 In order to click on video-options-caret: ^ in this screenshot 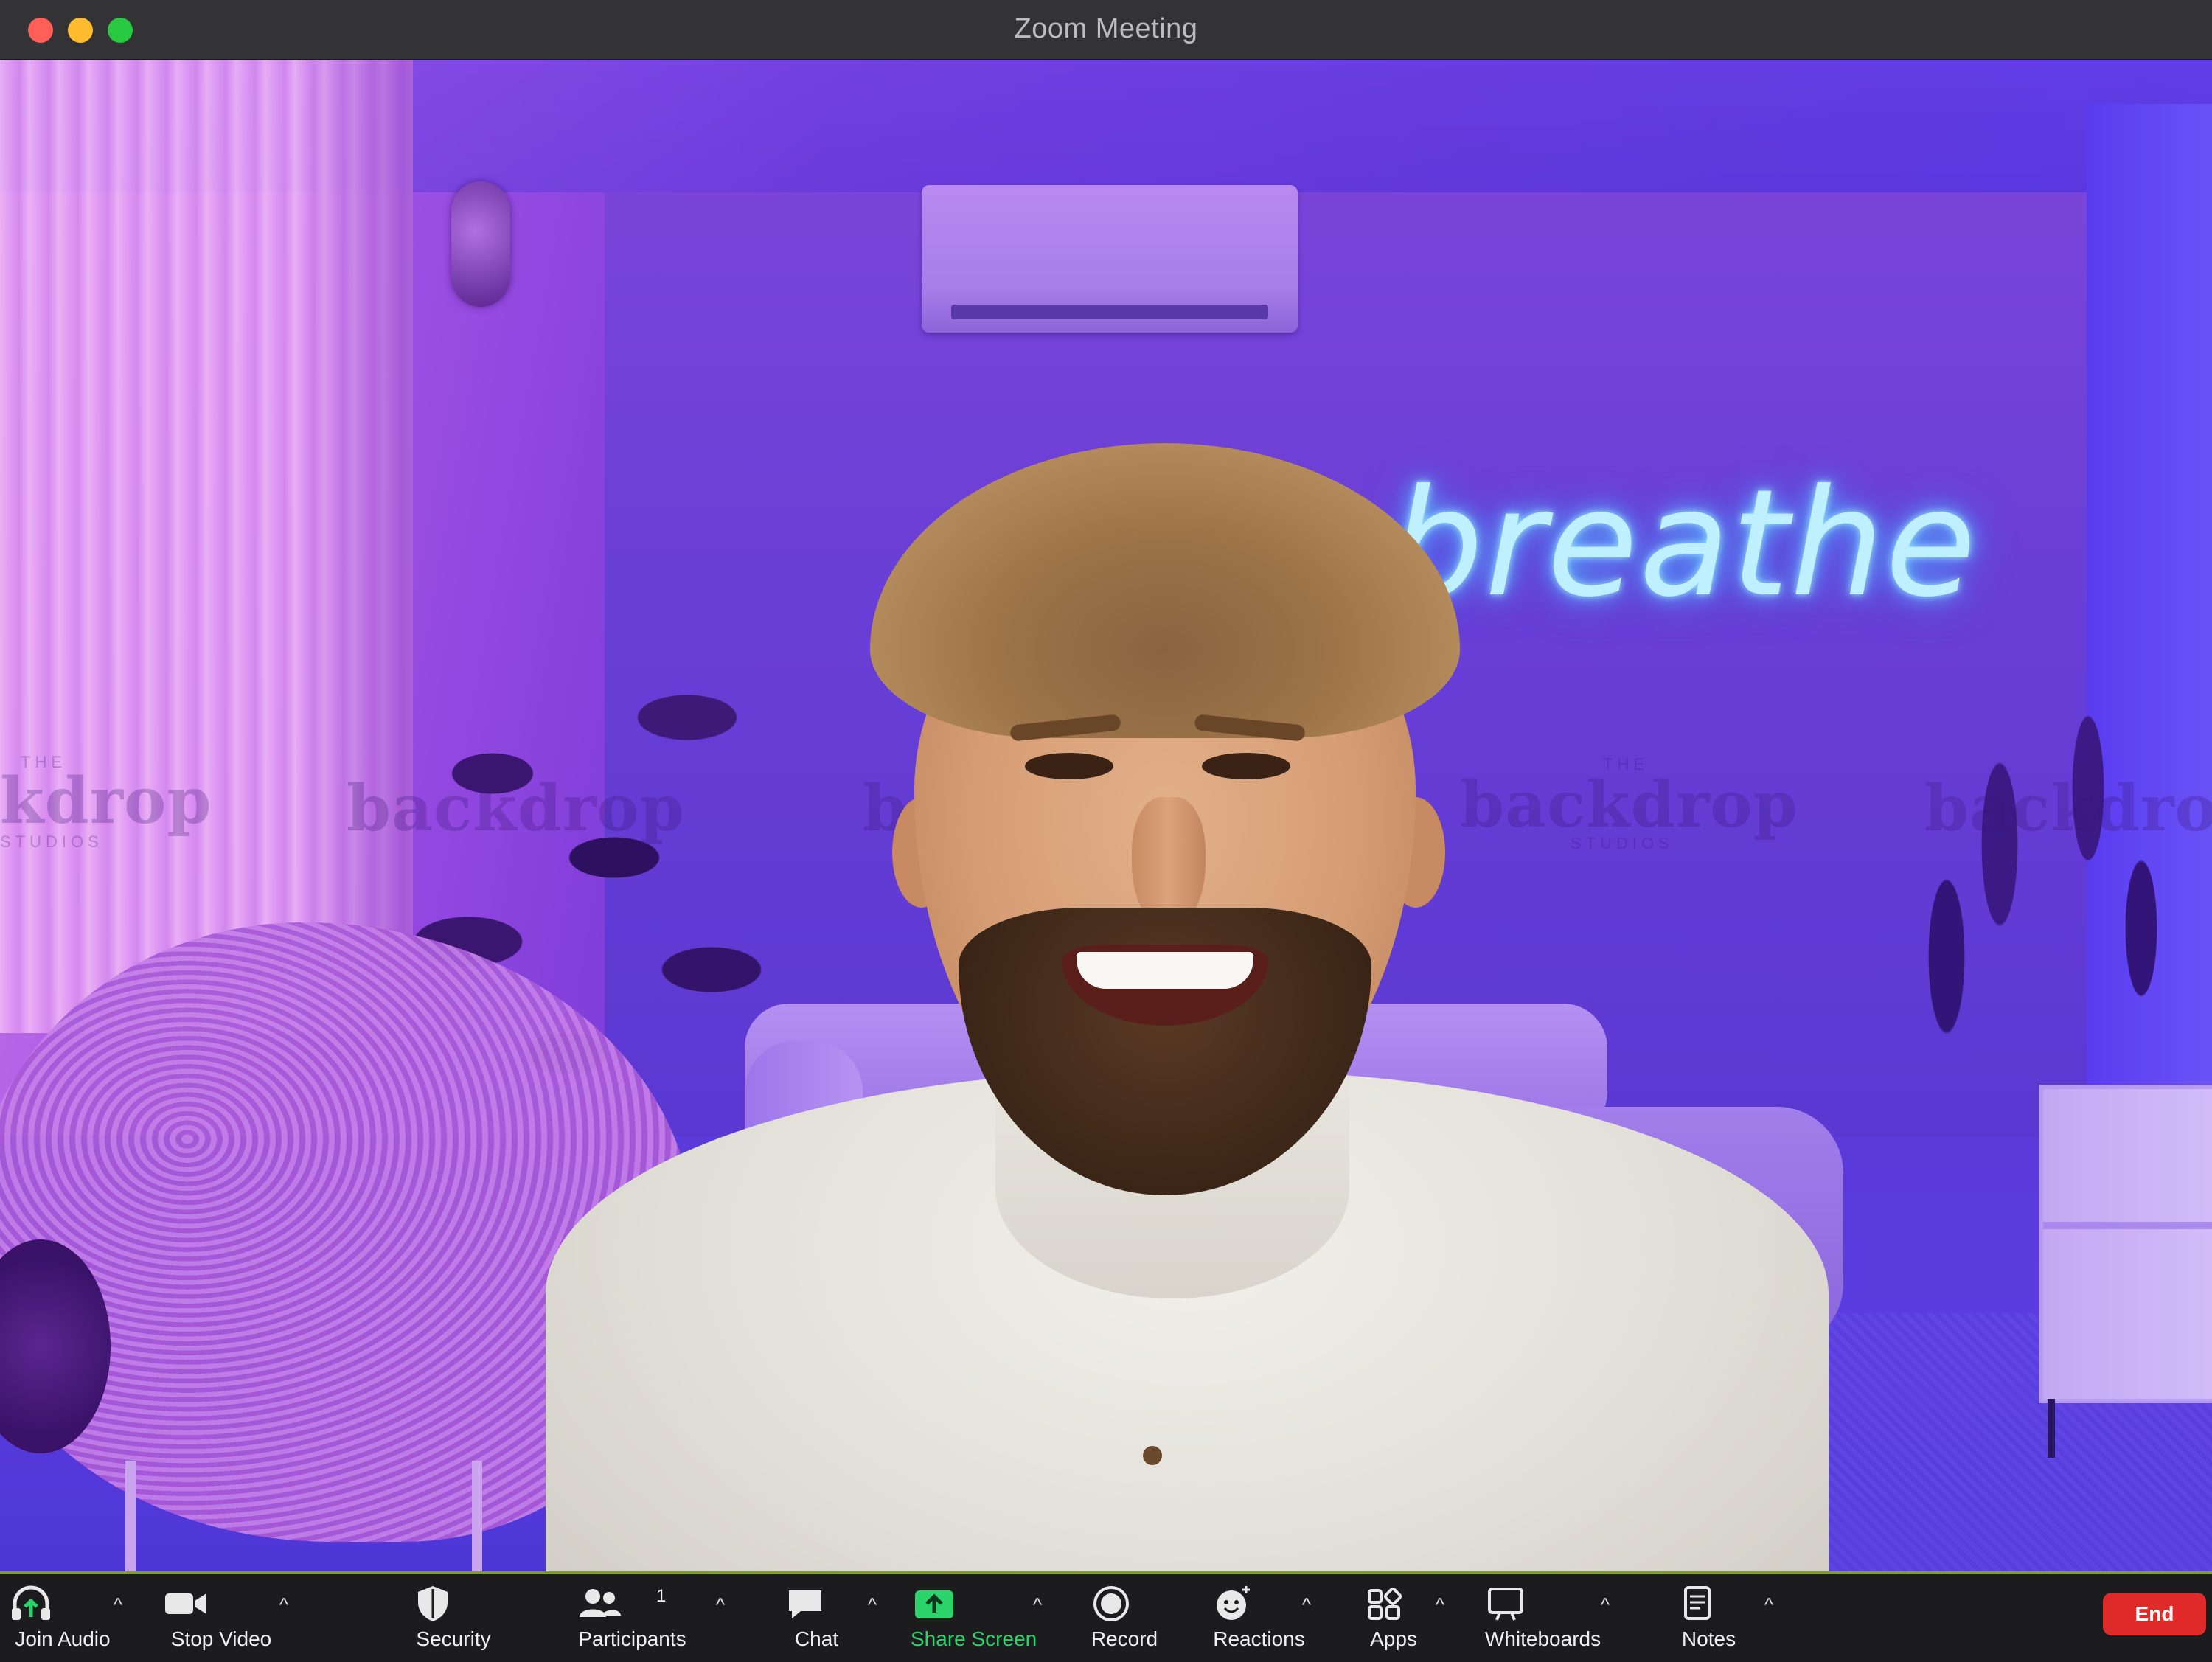, I will do `click(284, 1605)`.